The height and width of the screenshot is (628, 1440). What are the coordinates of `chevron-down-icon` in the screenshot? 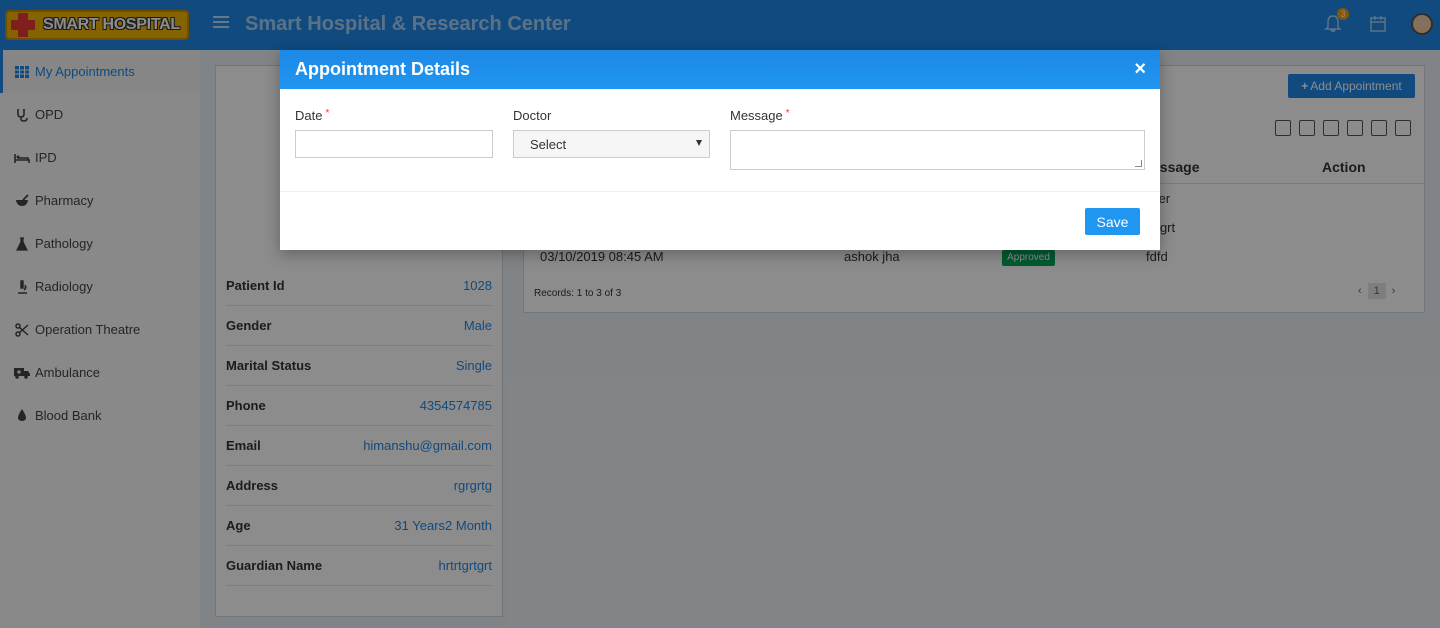 It's located at (699, 143).